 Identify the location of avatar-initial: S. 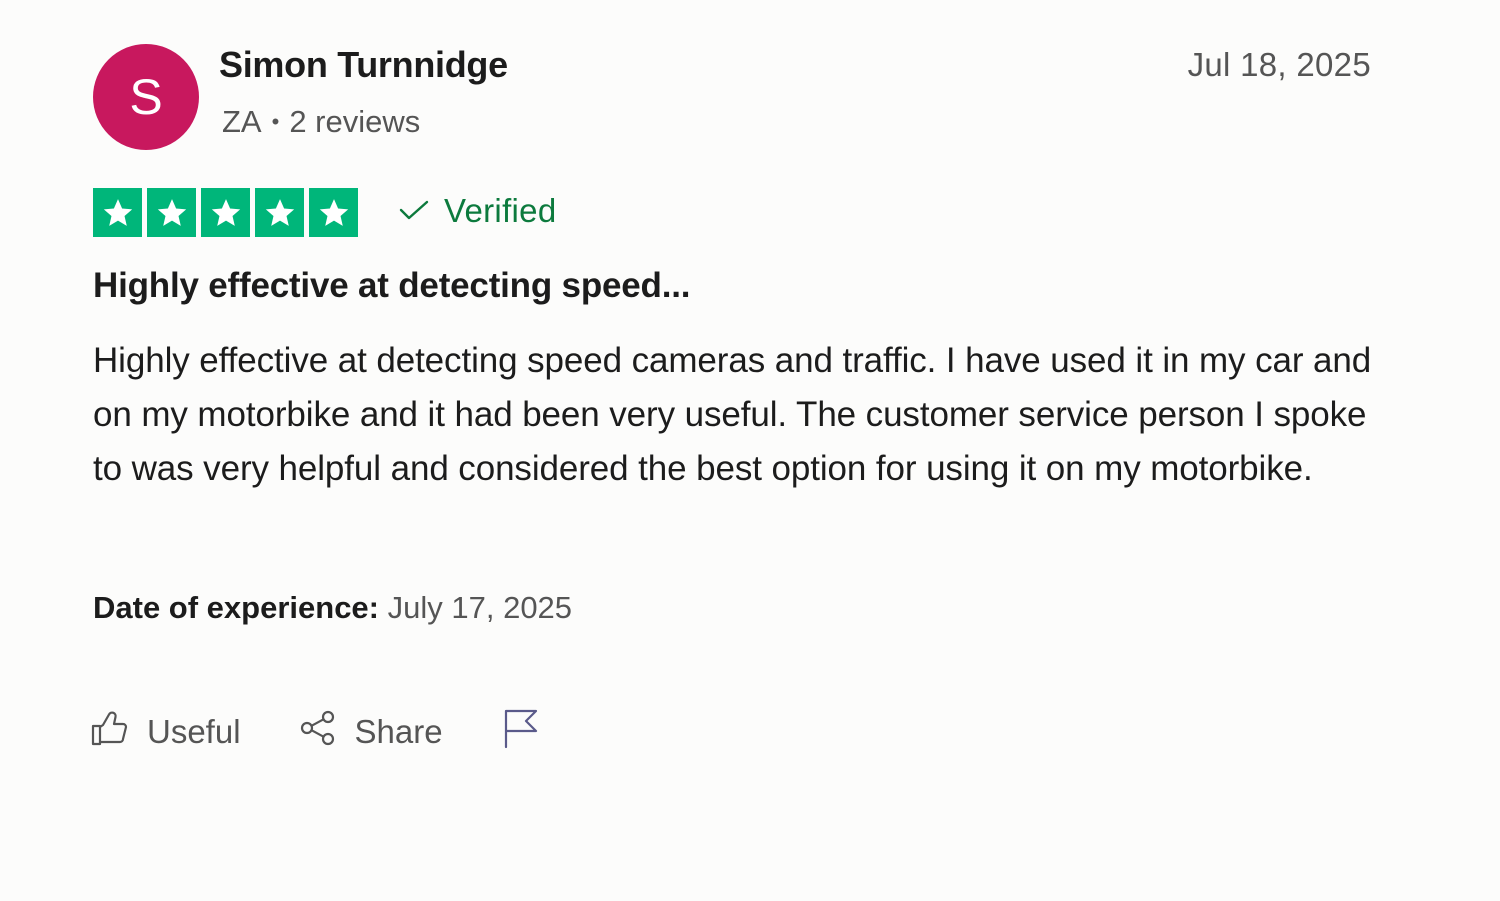
(146, 97).